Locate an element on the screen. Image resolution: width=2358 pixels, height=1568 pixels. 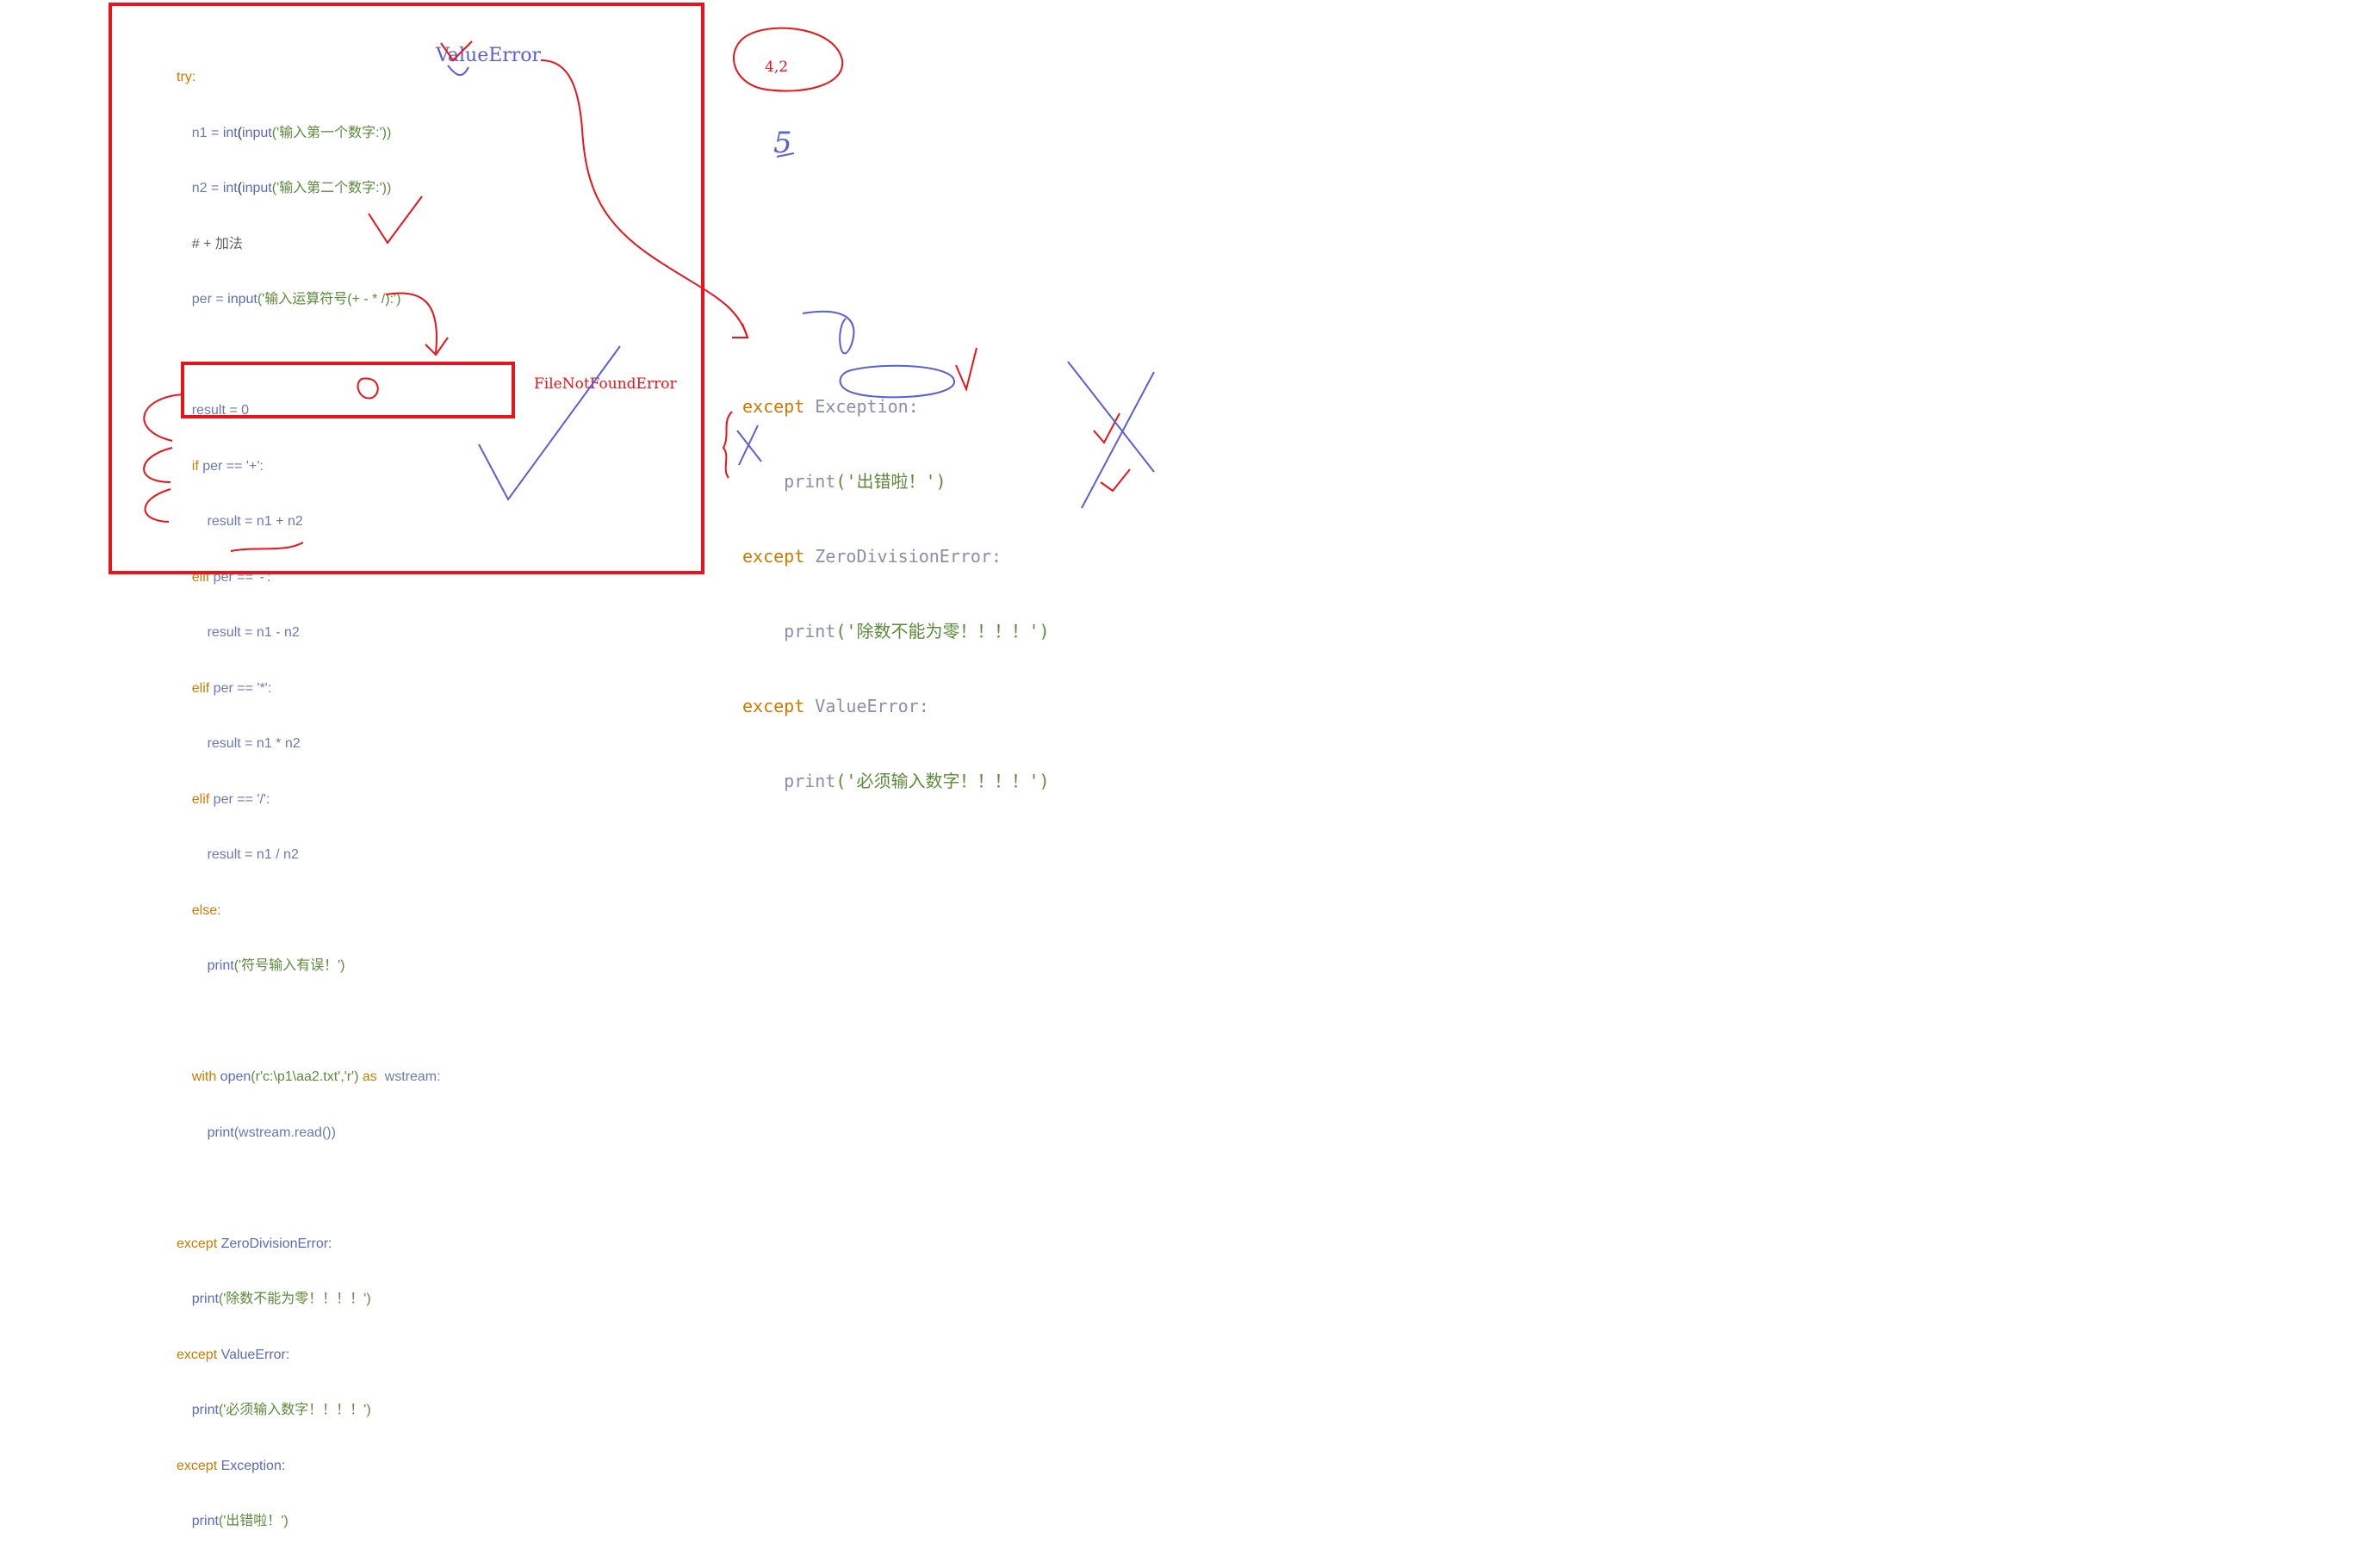
bracket-mark is located at coordinates (727, 445).